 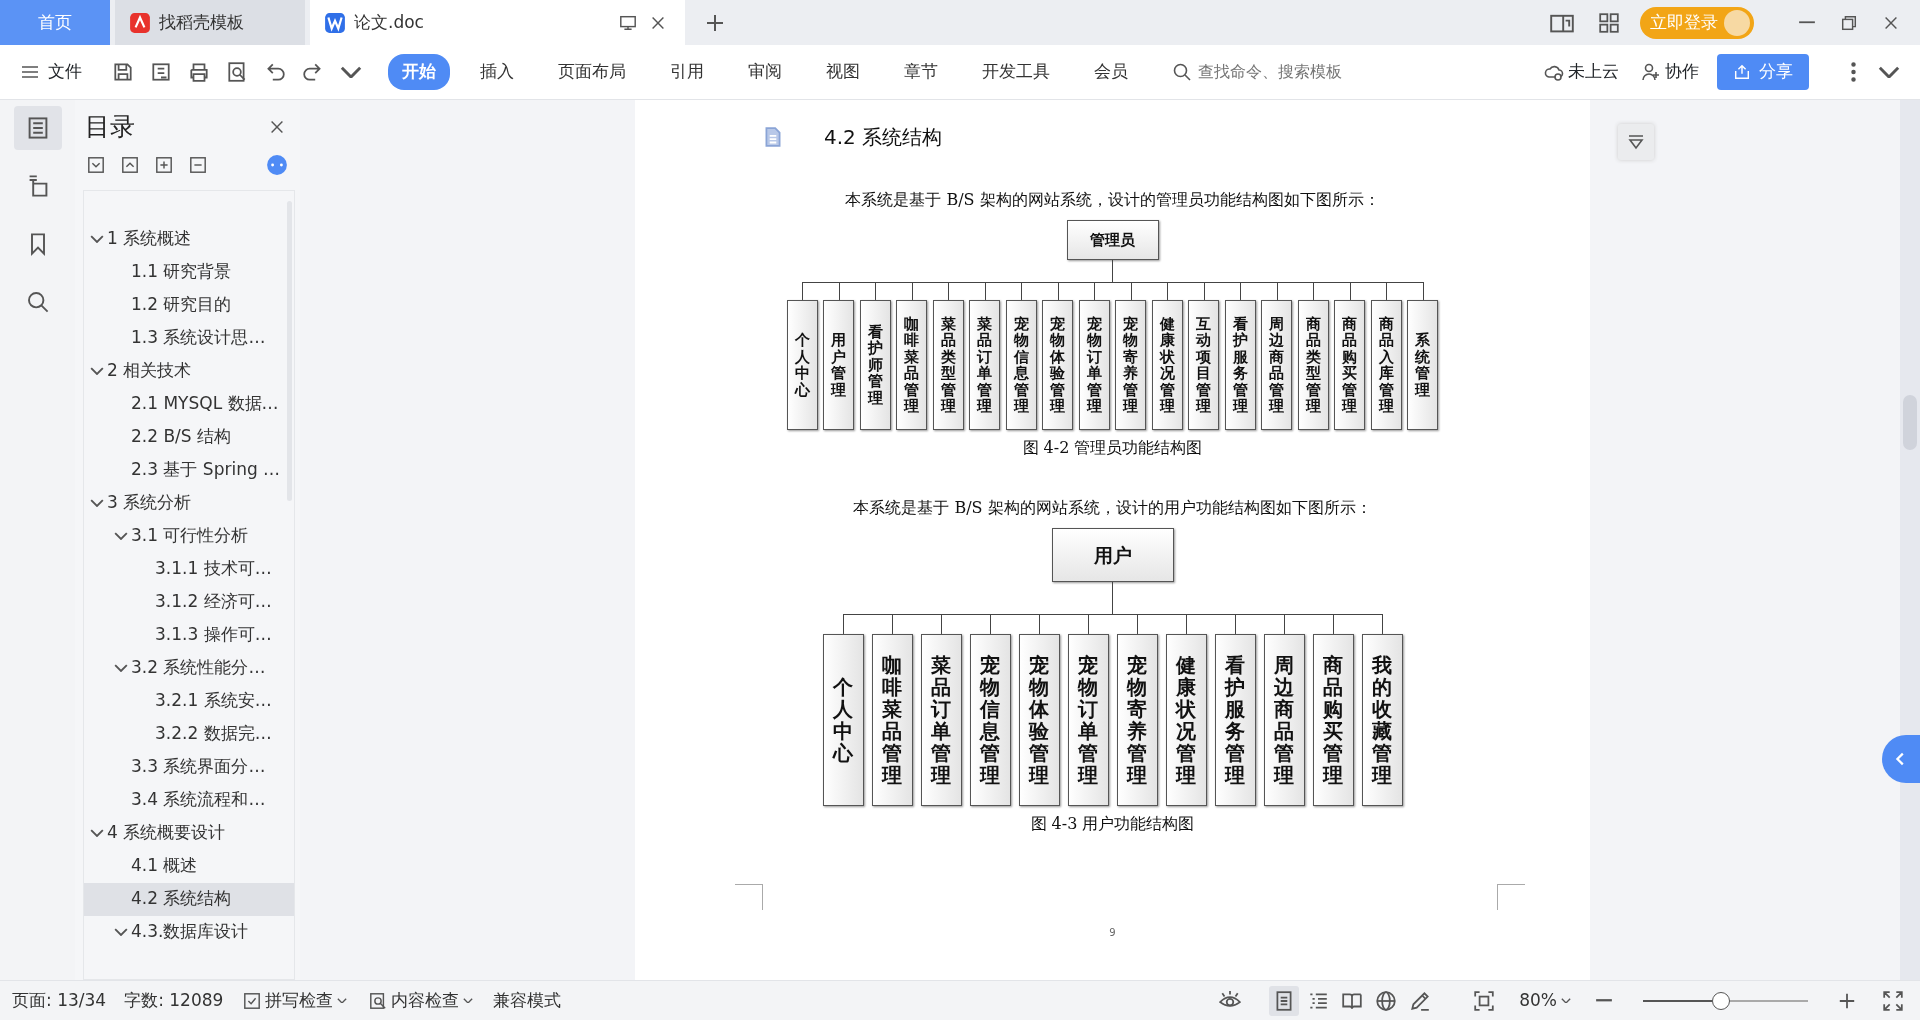 What do you see at coordinates (1112, 824) in the screenshot?
I see `figure-caption: 图 4-3 用户功能结构图` at bounding box center [1112, 824].